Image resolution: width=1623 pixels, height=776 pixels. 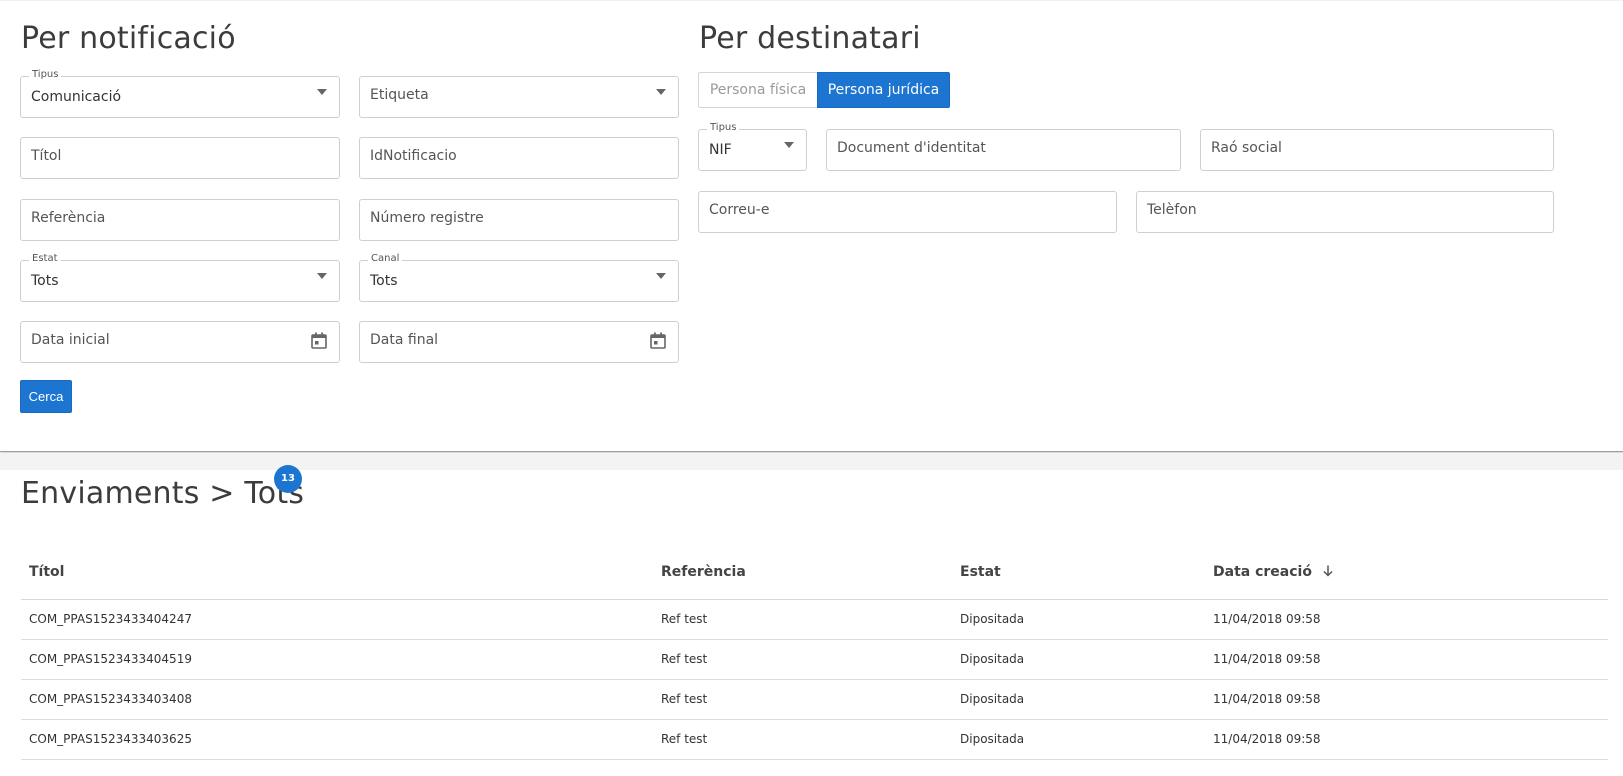 I want to click on id-notificacio-input: IdNotificacio, so click(x=519, y=158).